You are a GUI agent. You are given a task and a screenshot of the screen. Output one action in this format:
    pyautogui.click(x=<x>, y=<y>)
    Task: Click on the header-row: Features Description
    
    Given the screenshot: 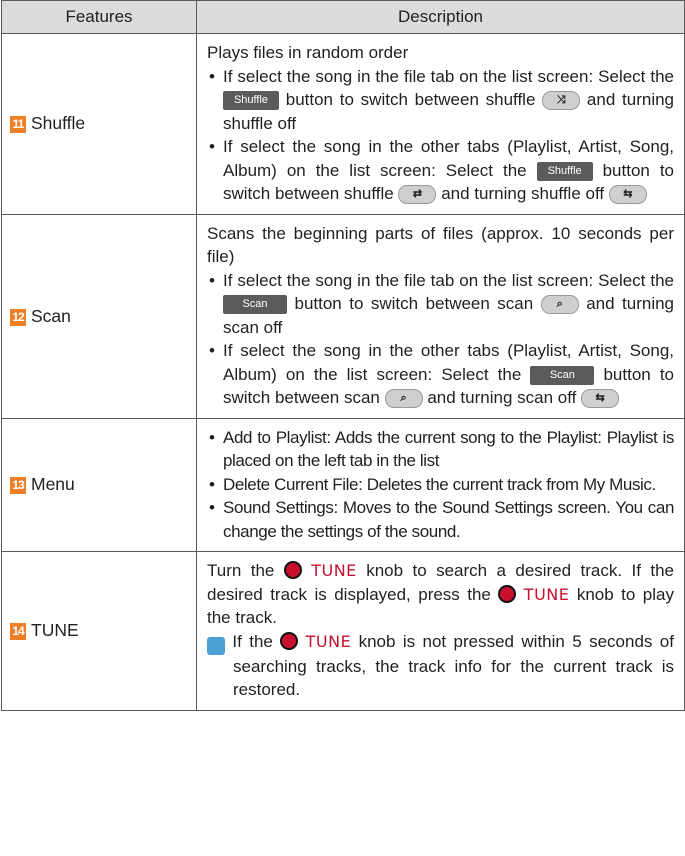 What is the action you would take?
    pyautogui.click(x=343, y=17)
    